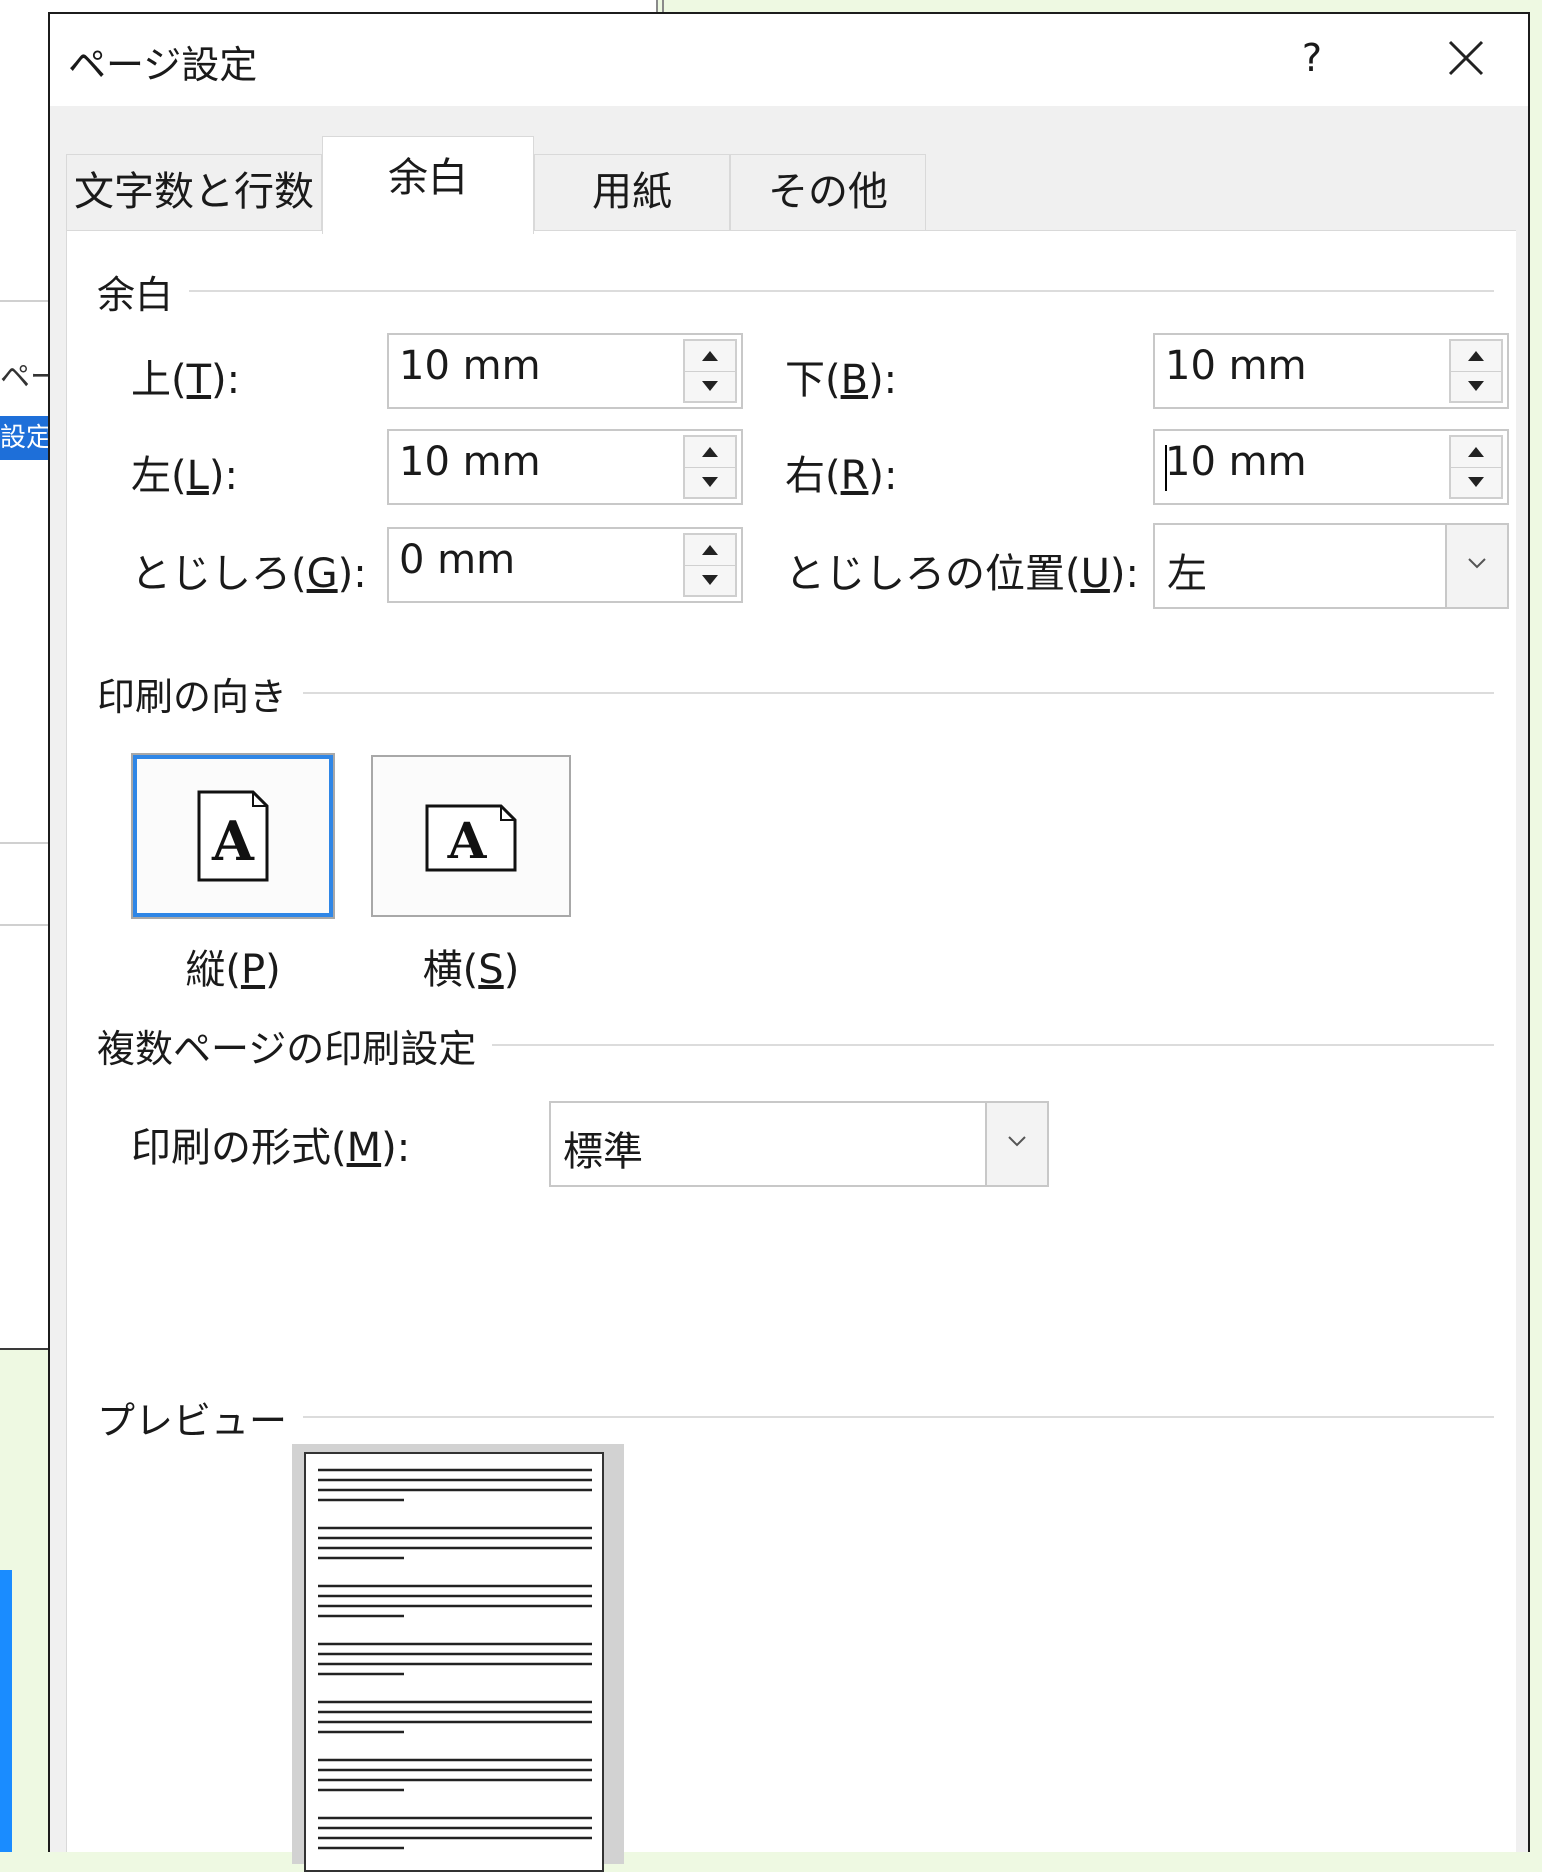 The image size is (1542, 1872). Describe the element at coordinates (470, 366) in the screenshot. I see `top-margin-value: 10 mm` at that location.